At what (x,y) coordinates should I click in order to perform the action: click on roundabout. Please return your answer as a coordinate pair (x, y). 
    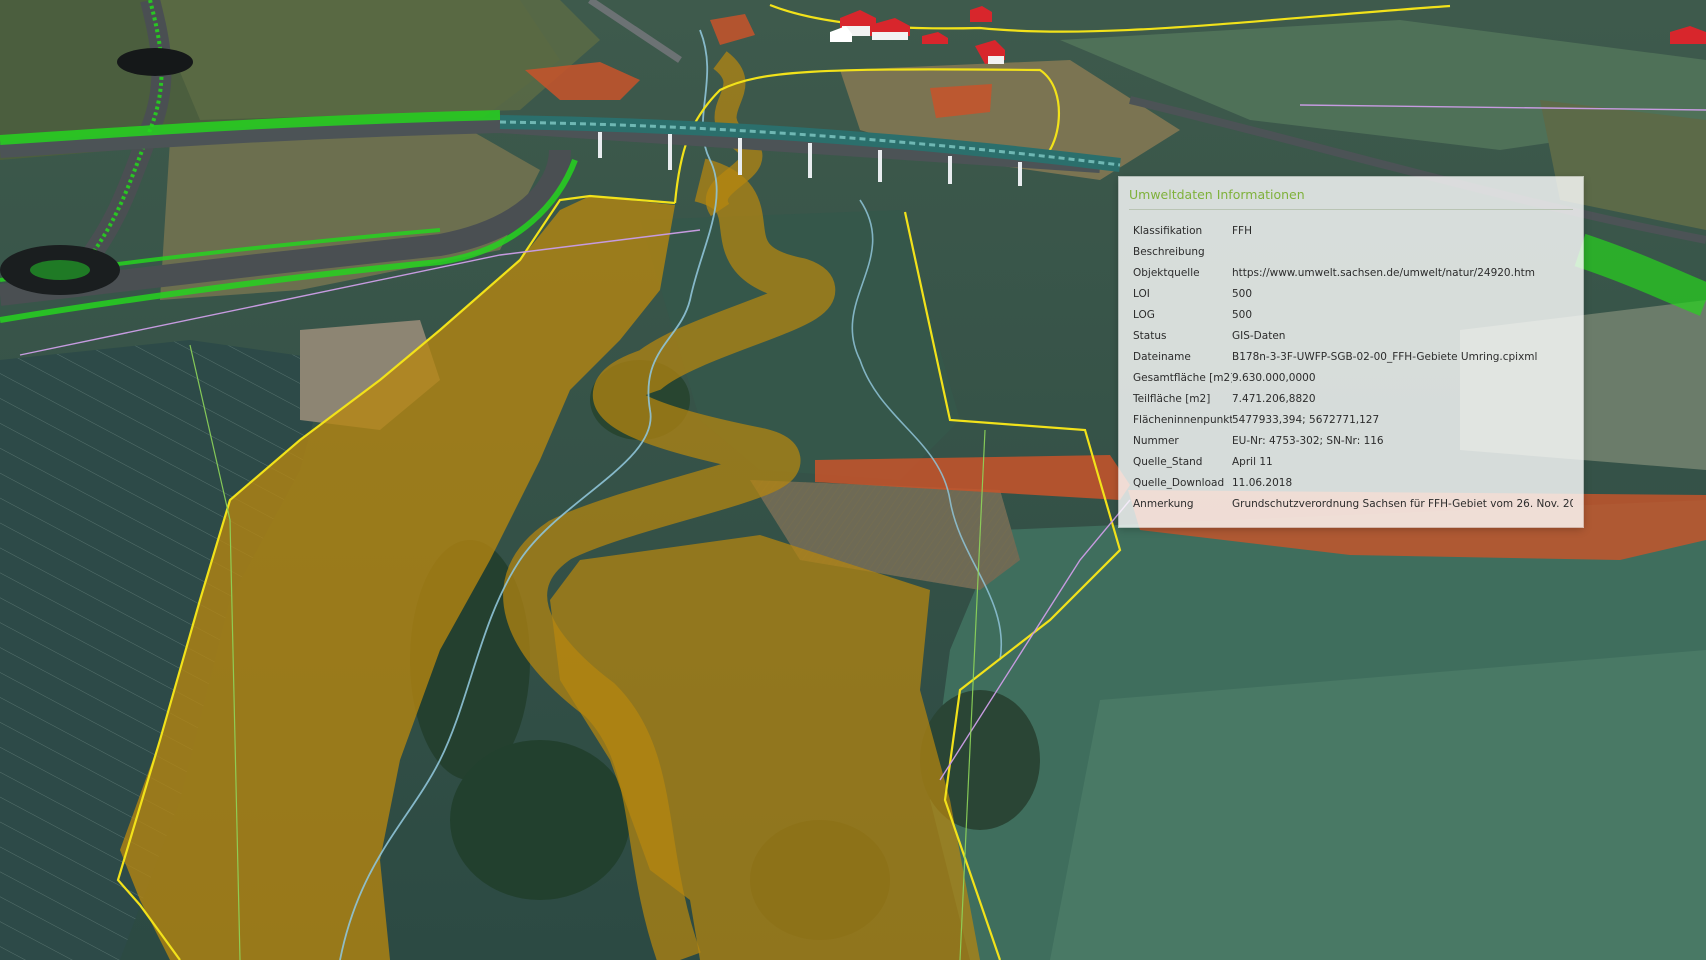
    Looking at the image, I should click on (155, 62).